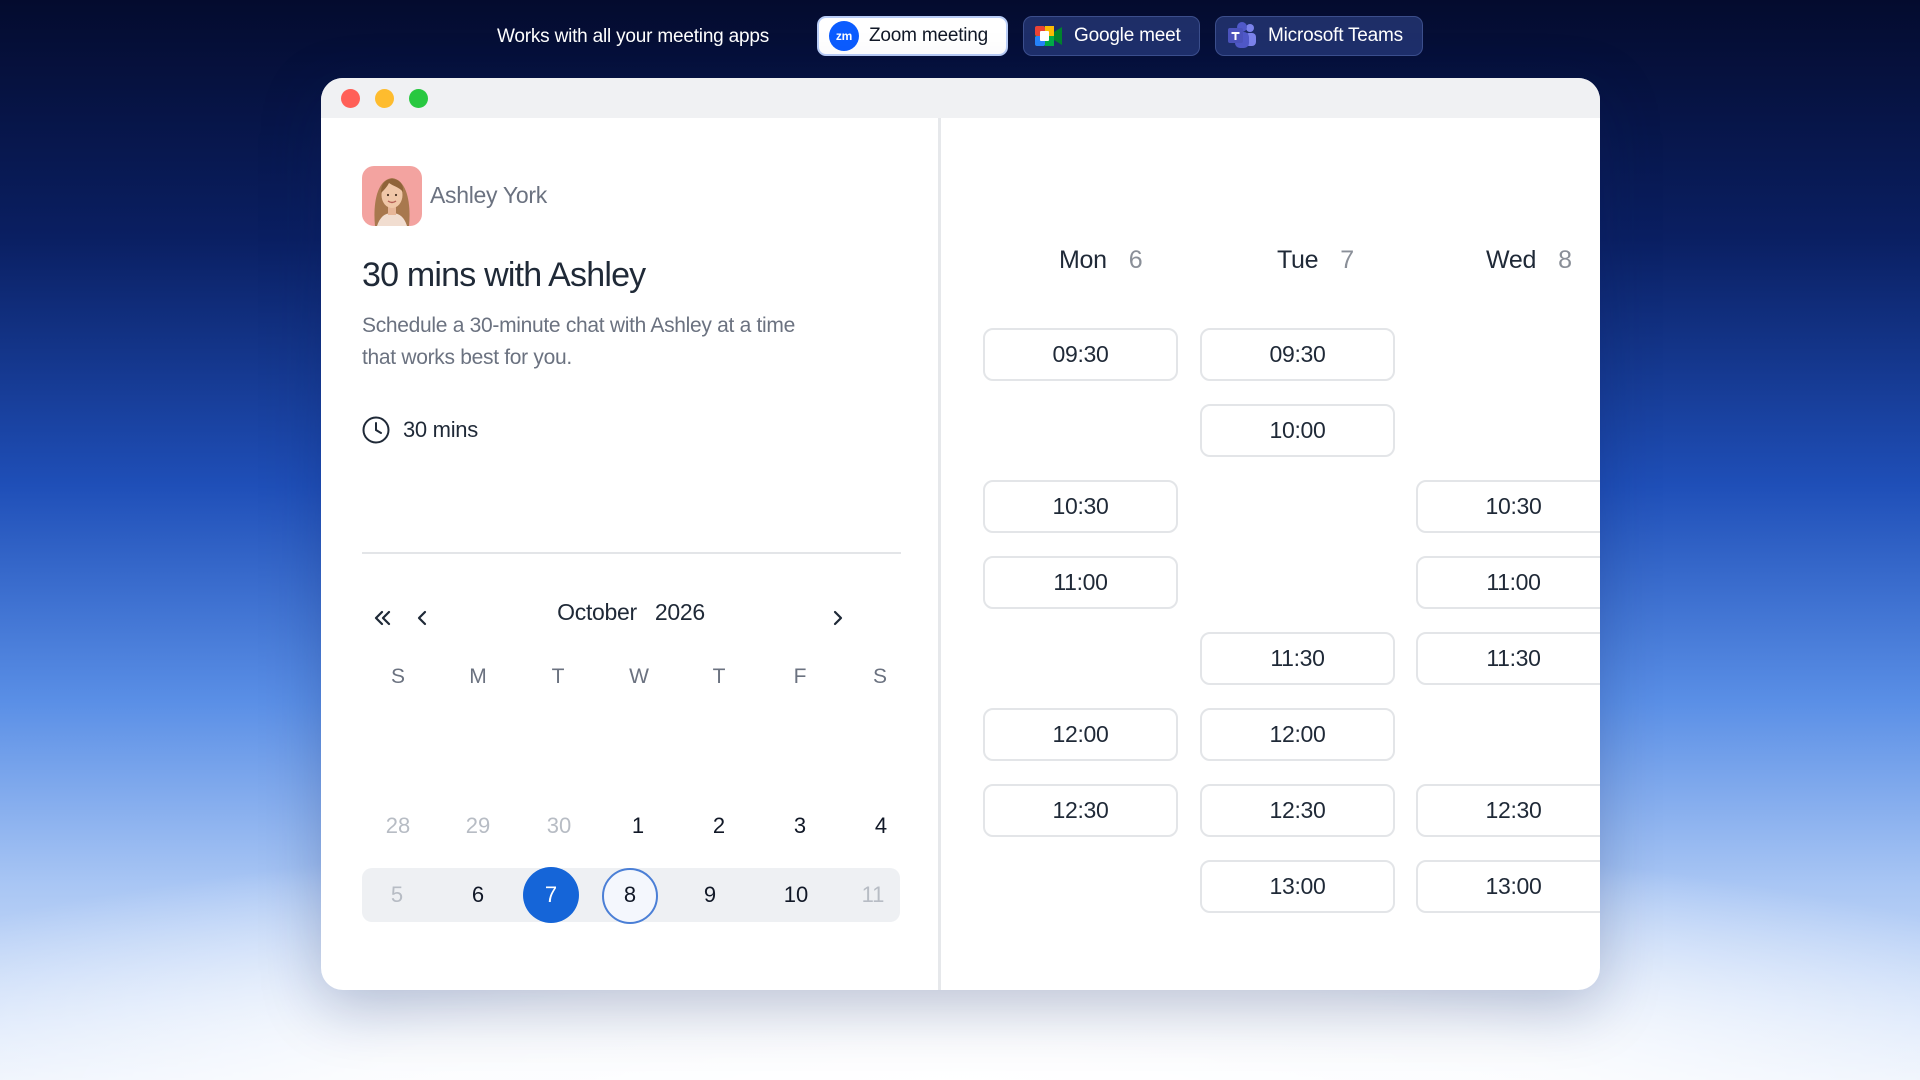 This screenshot has height=1080, width=1920. What do you see at coordinates (478, 895) in the screenshot?
I see `calendar-day: 6` at bounding box center [478, 895].